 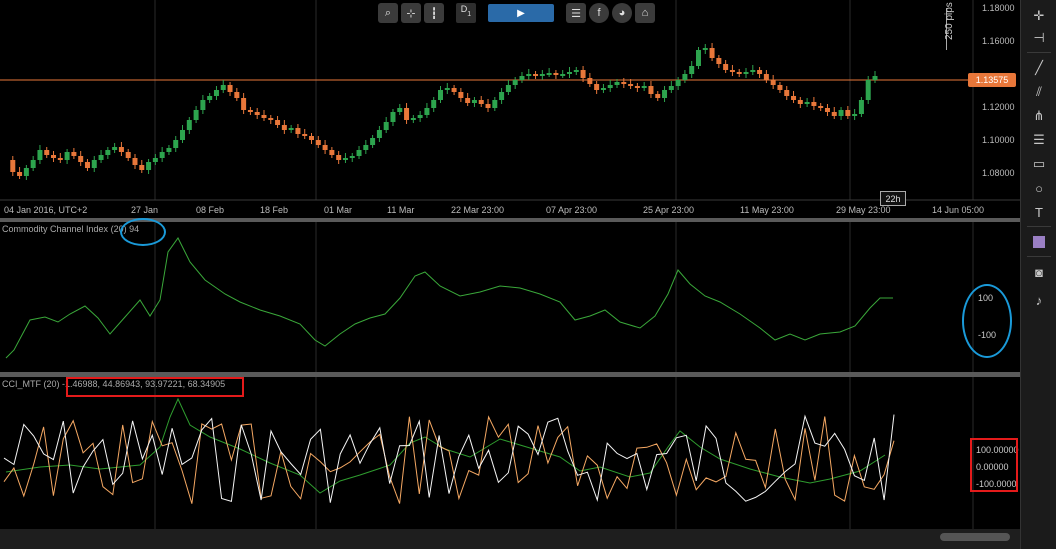 What do you see at coordinates (1039, 116) in the screenshot?
I see `fork-icon: ⋔` at bounding box center [1039, 116].